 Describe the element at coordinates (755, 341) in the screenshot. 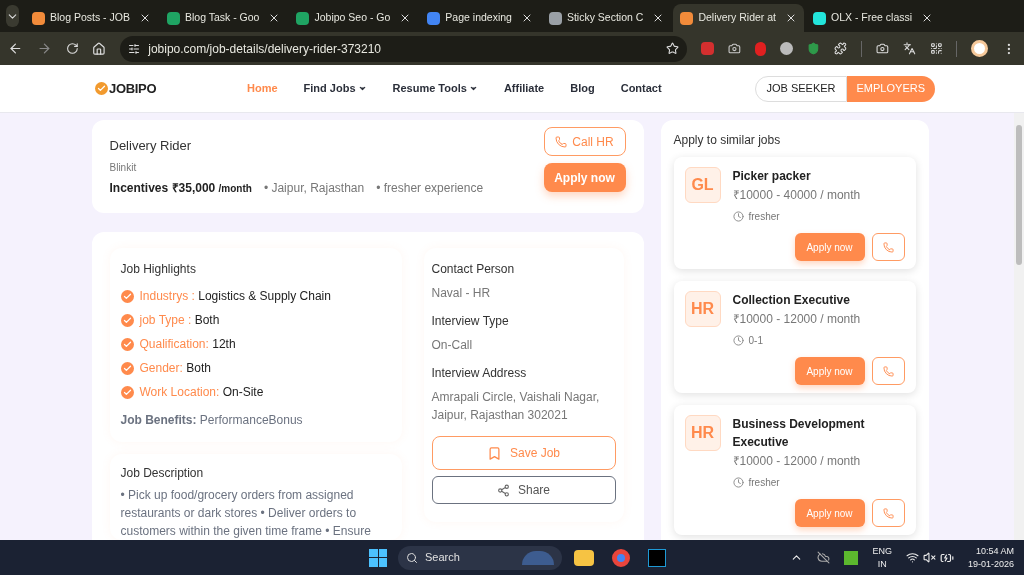

I see `experience-text: 0-1` at that location.